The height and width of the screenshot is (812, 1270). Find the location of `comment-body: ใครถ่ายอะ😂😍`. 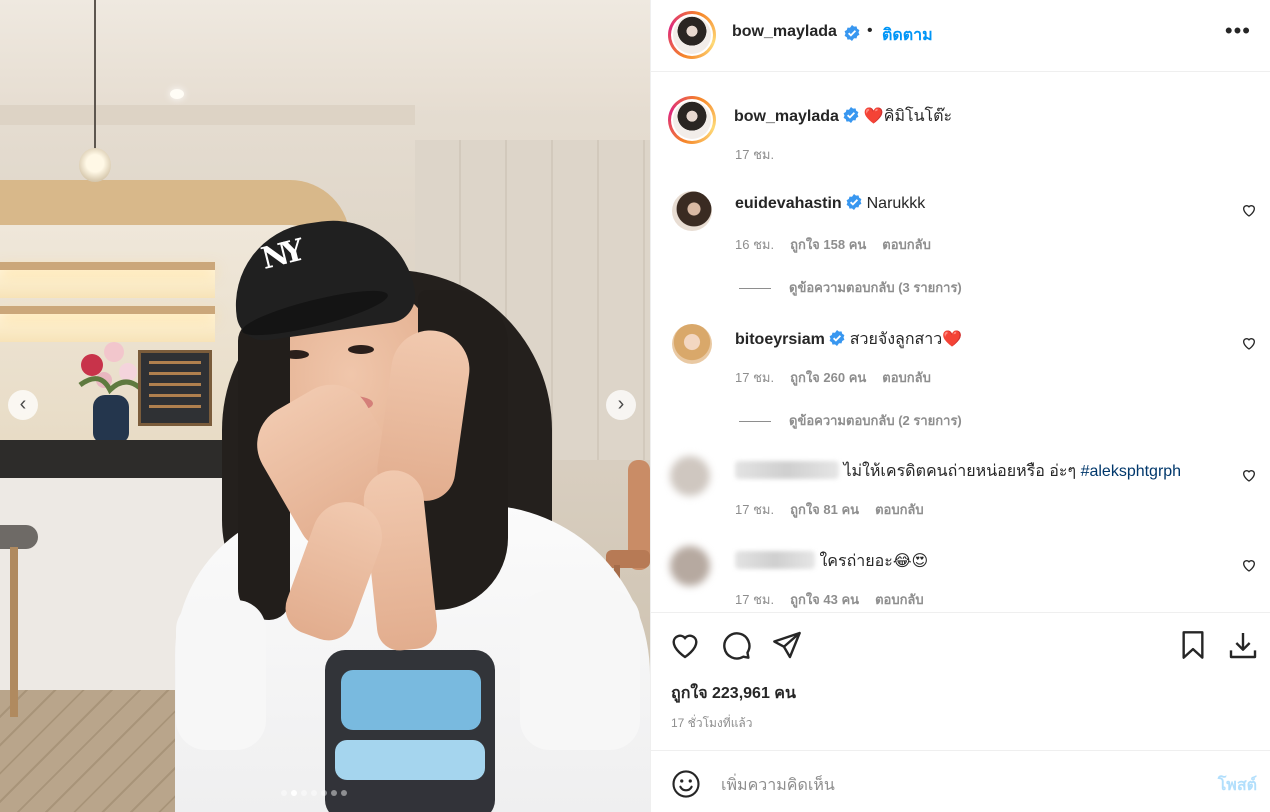

comment-body: ใครถ่ายอะ😂😍 is located at coordinates (831, 561).